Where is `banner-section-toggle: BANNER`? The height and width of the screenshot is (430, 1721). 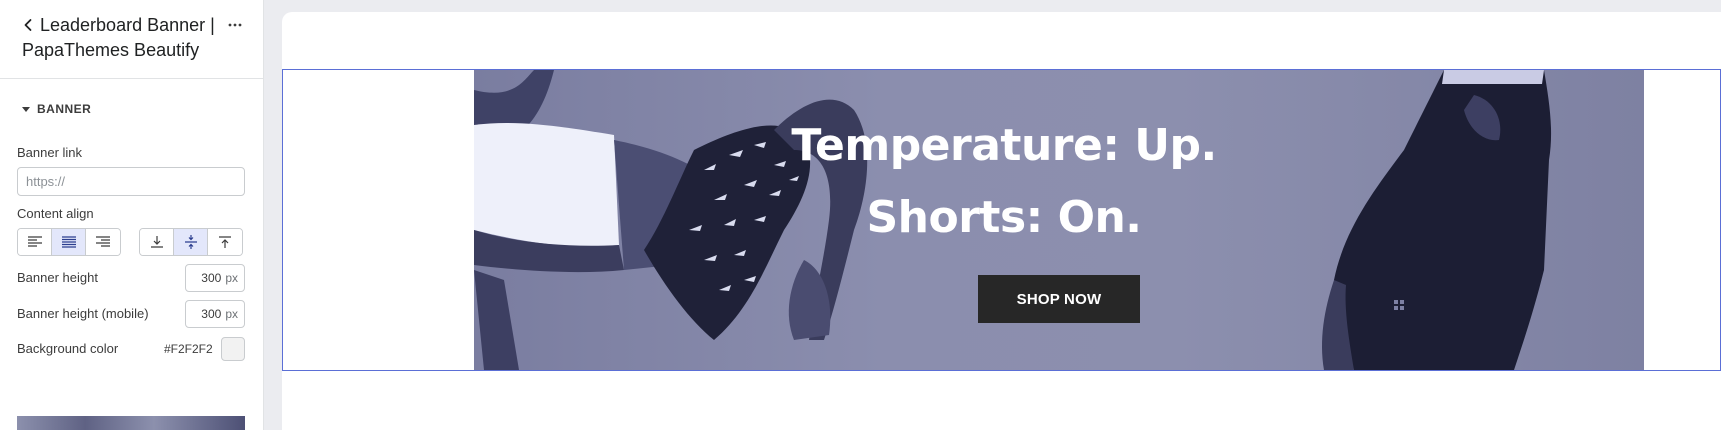
banner-section-toggle: BANNER is located at coordinates (56, 109).